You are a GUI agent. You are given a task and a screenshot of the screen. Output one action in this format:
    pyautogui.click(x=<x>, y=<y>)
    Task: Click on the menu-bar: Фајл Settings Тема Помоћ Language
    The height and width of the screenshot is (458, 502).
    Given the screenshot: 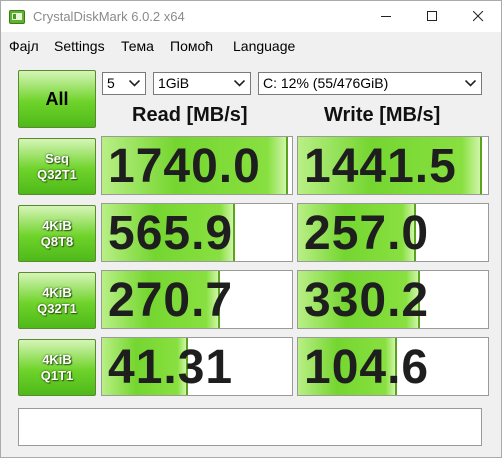 What is the action you would take?
    pyautogui.click(x=251, y=45)
    